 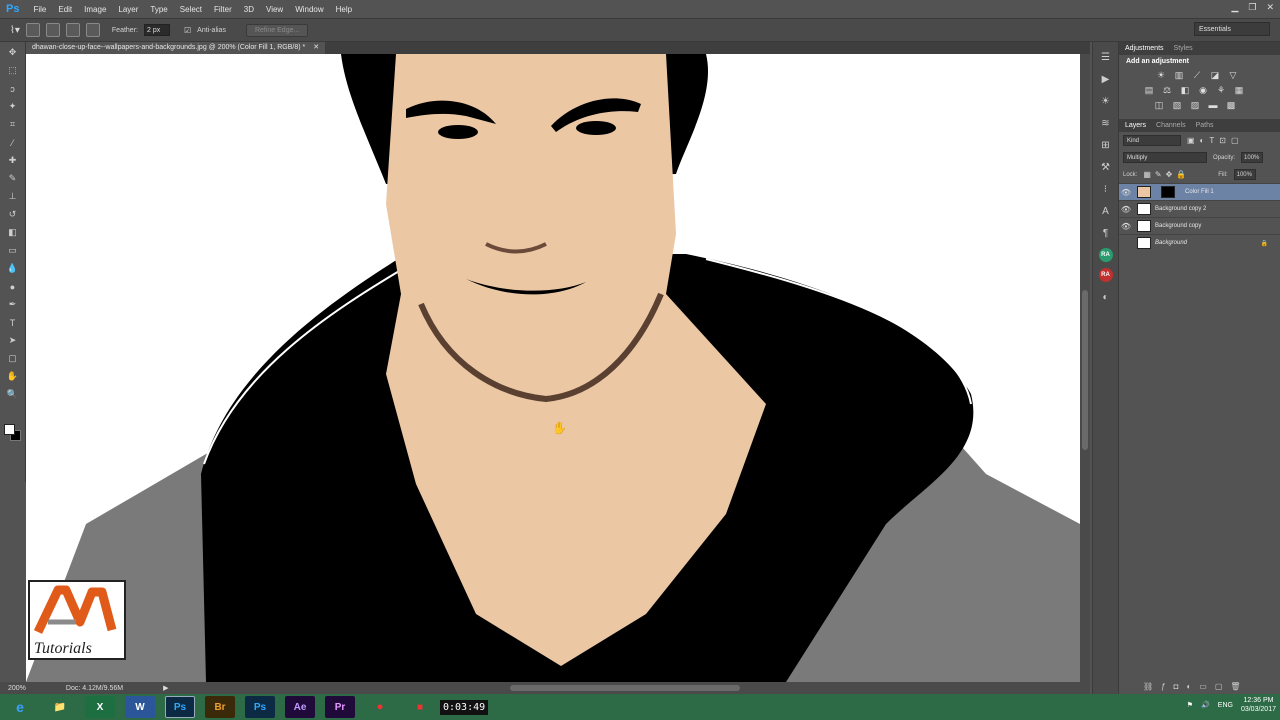 I want to click on selective-color-icon: ▩, so click(x=1231, y=105).